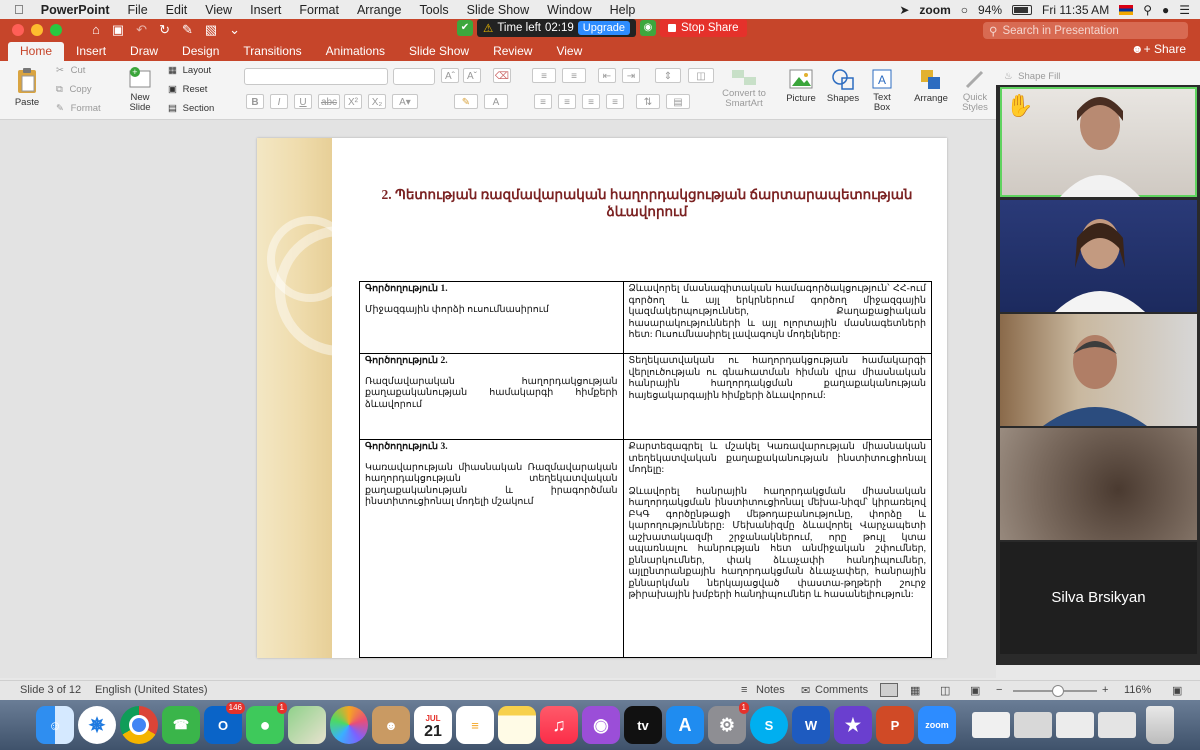 This screenshot has width=1200, height=750. What do you see at coordinates (218, 10) in the screenshot?
I see `menu-view: View` at bounding box center [218, 10].